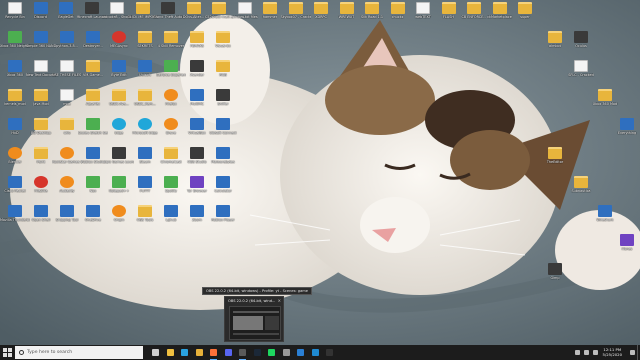 This screenshot has height=360, width=640. Describe the element at coordinates (197, 161) in the screenshot. I see `desktop-icon: OBS Studio` at that location.